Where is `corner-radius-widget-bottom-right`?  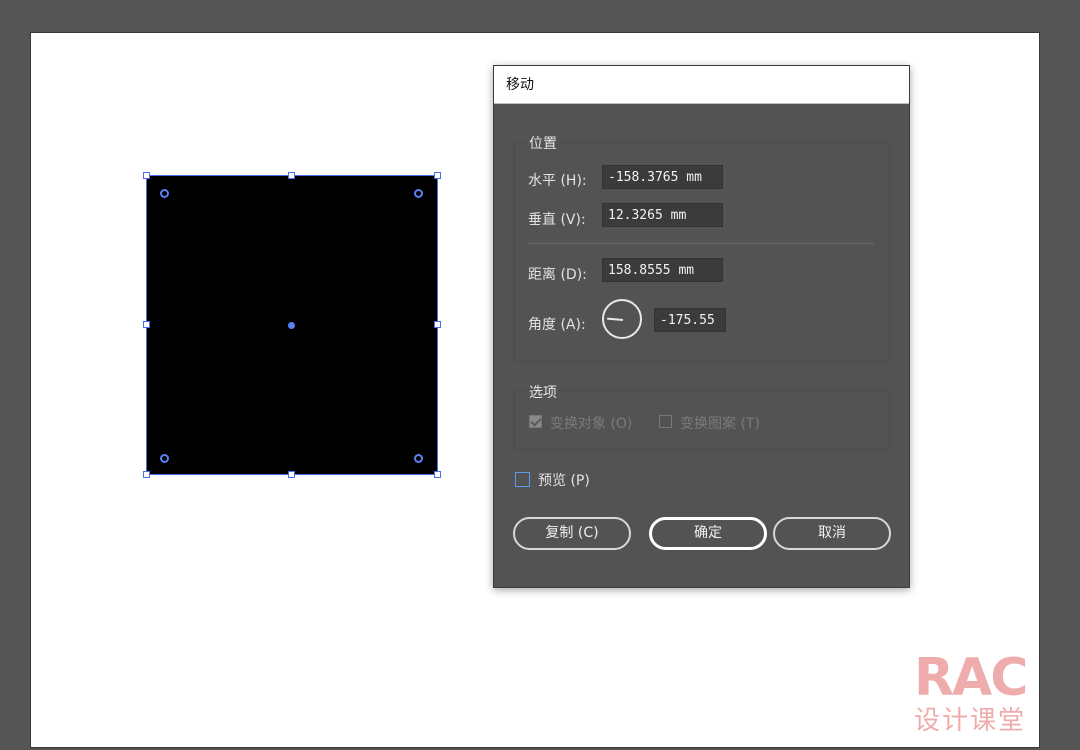 corner-radius-widget-bottom-right is located at coordinates (418, 458).